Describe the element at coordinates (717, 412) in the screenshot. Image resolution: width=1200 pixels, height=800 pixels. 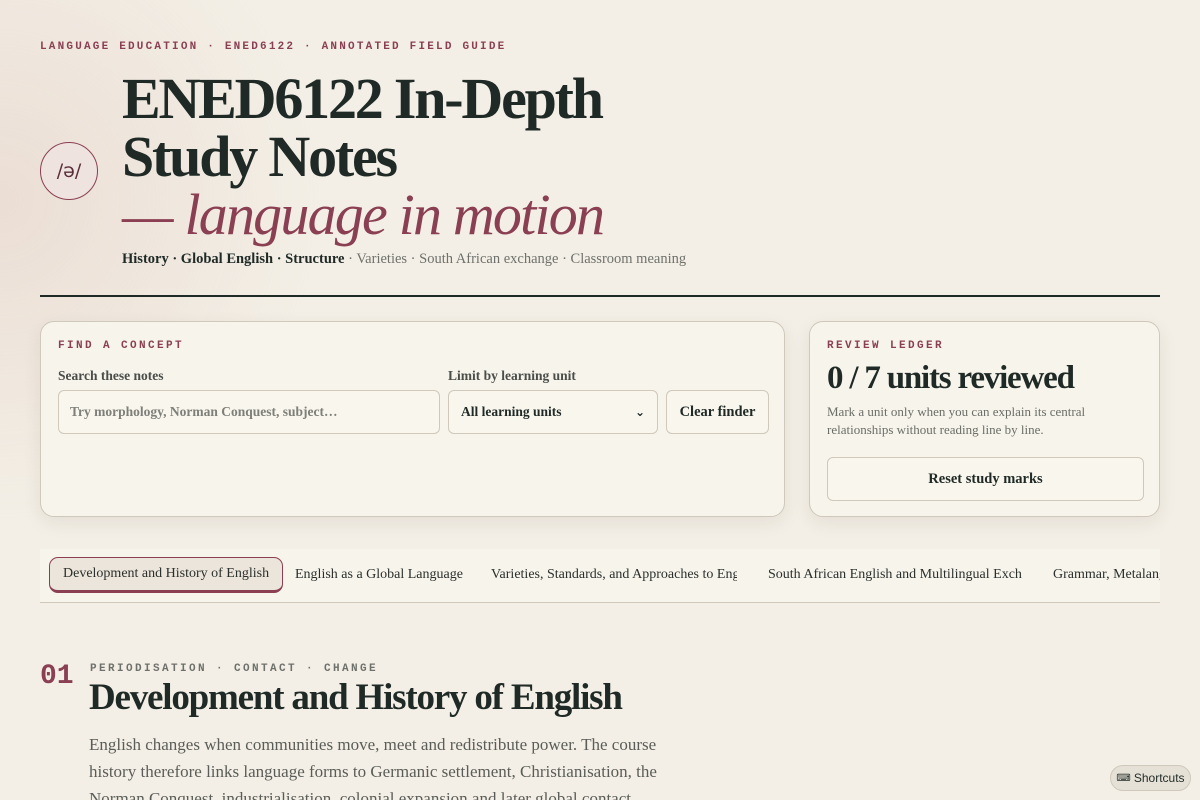
I see `clear-finder-button: Clear finder` at that location.